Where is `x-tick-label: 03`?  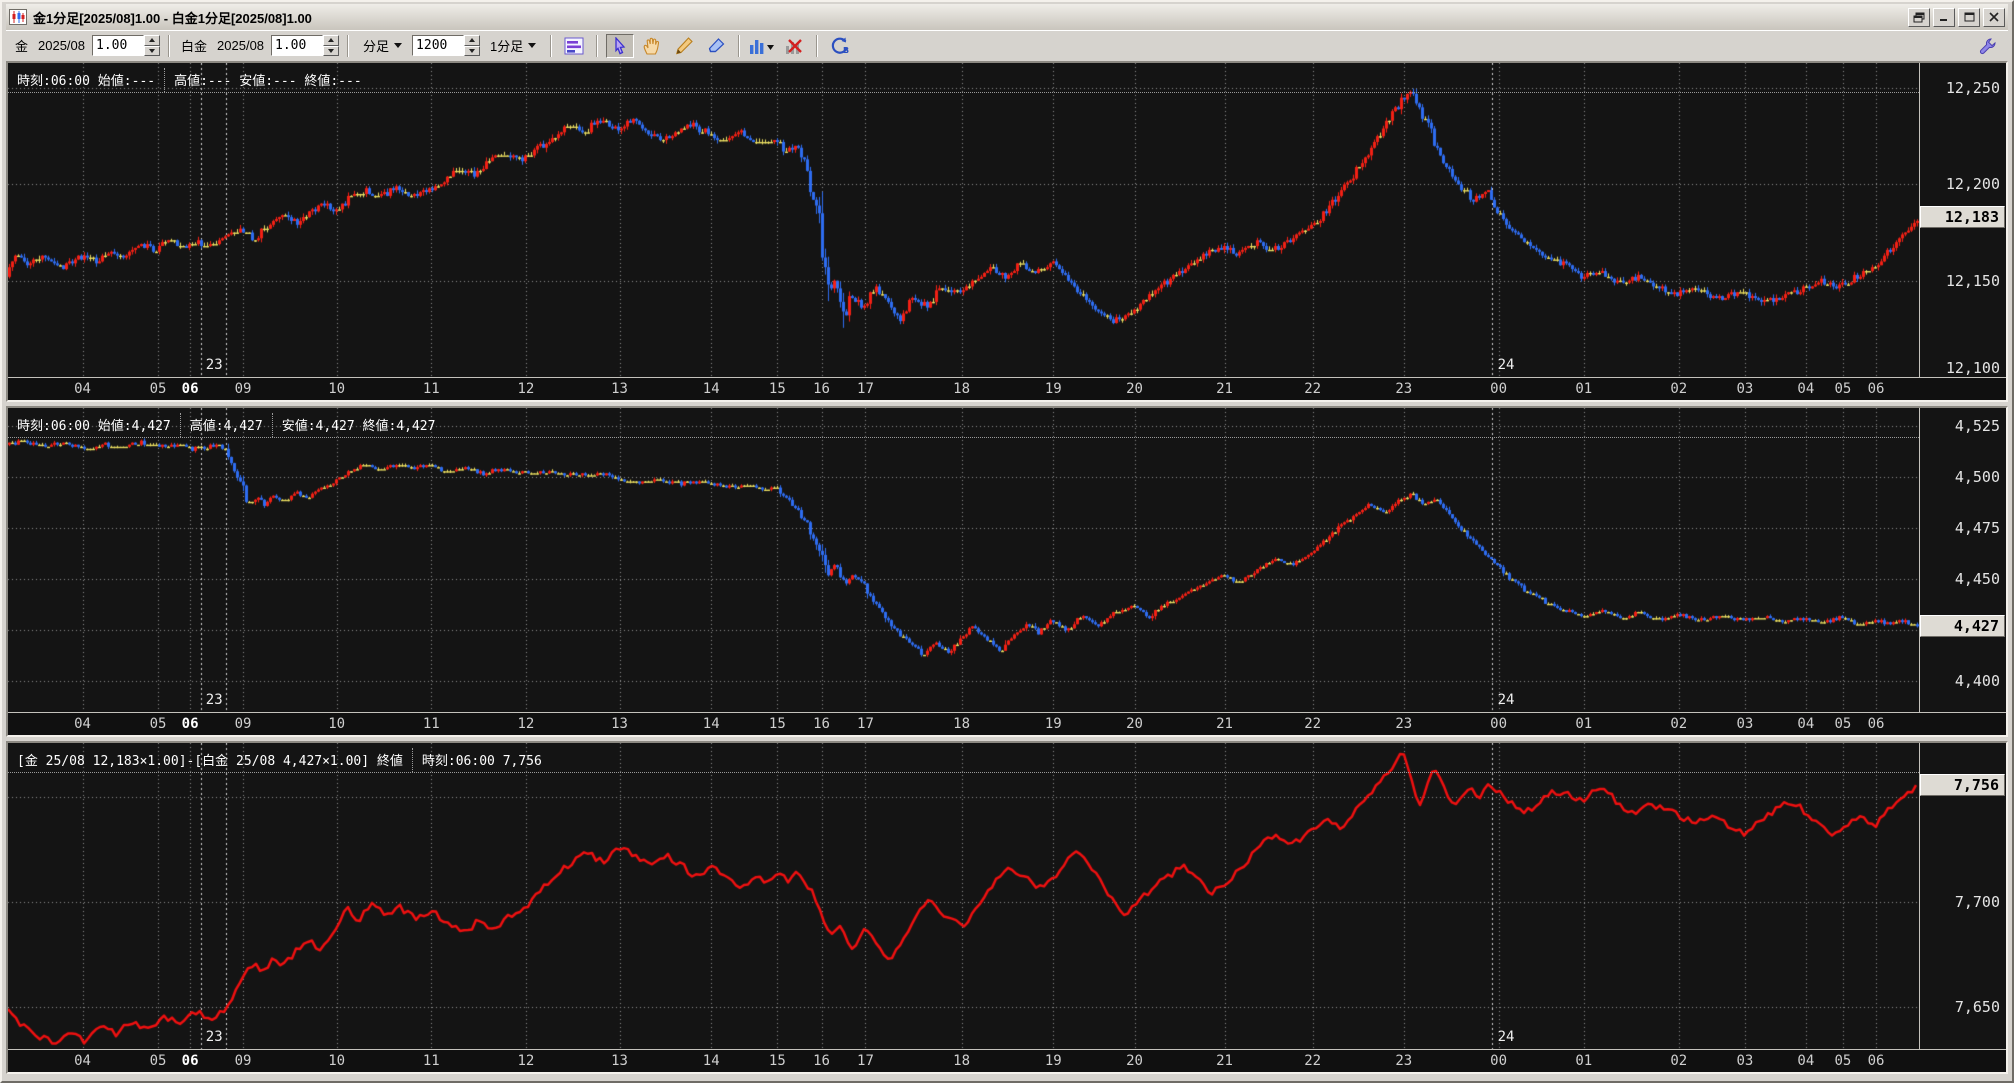
x-tick-label: 03 is located at coordinates (1745, 1061).